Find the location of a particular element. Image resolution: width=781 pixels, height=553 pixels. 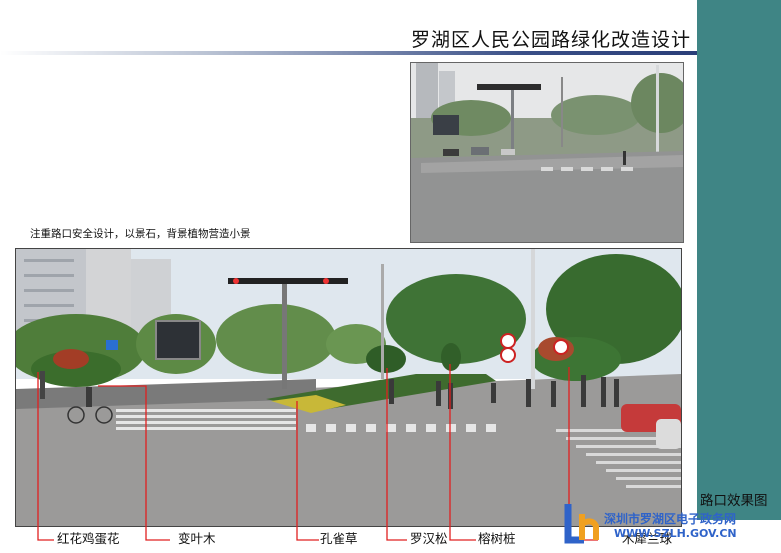

watermark: 深圳市罗湖区电子政务网 WWW.SZLH.GOV.CN is located at coordinates (662, 524).